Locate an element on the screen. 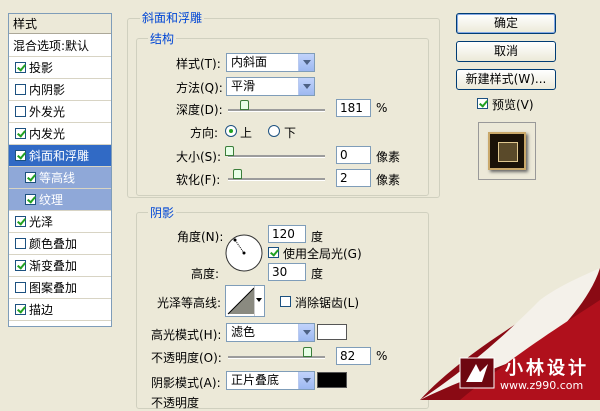  style-select: 内斜面 is located at coordinates (270, 62).